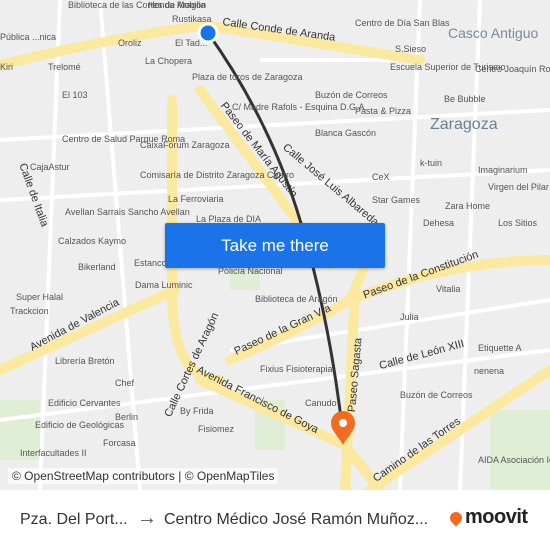  Describe the element at coordinates (80, 425) in the screenshot. I see `poi-label: Edificio de Geológicas` at that location.